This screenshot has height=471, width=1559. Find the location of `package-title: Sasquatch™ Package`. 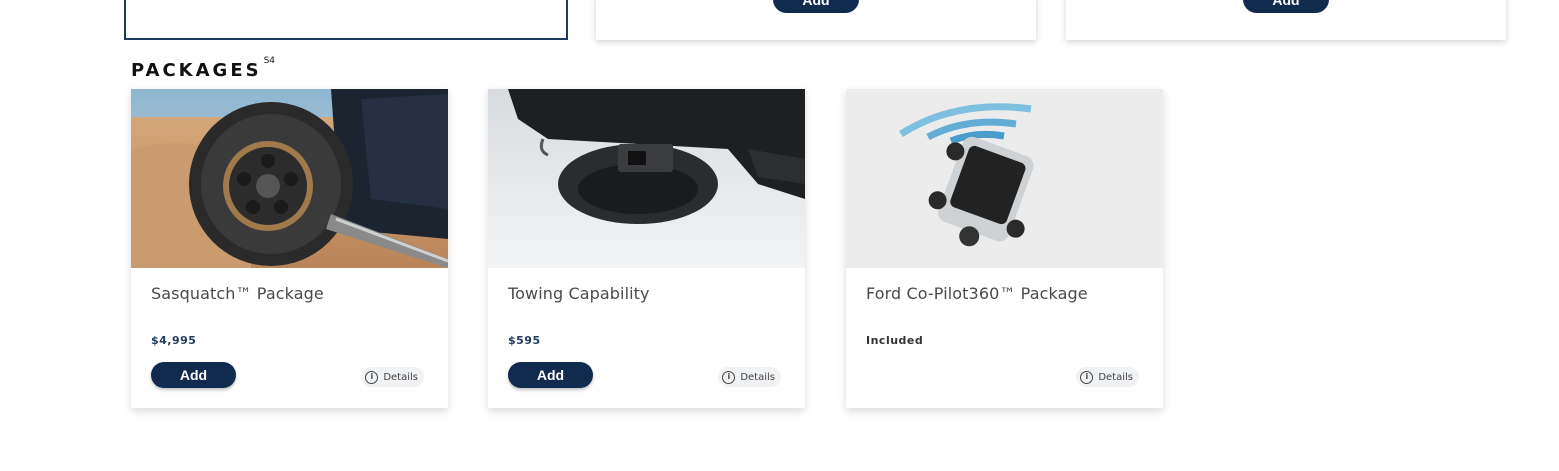

package-title: Sasquatch™ Package is located at coordinates (237, 293).